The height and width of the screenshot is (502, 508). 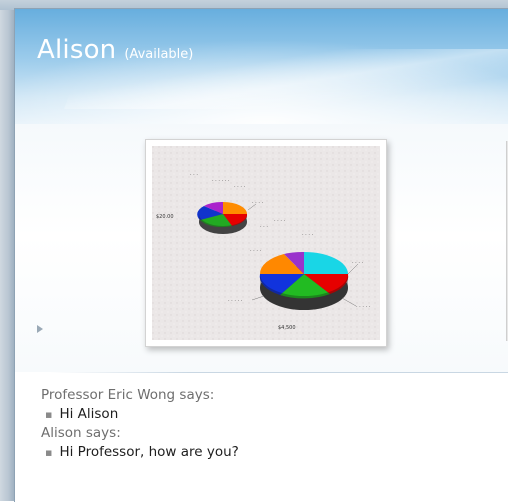 I want to click on bottom-chart-label: $4,500, so click(x=287, y=328).